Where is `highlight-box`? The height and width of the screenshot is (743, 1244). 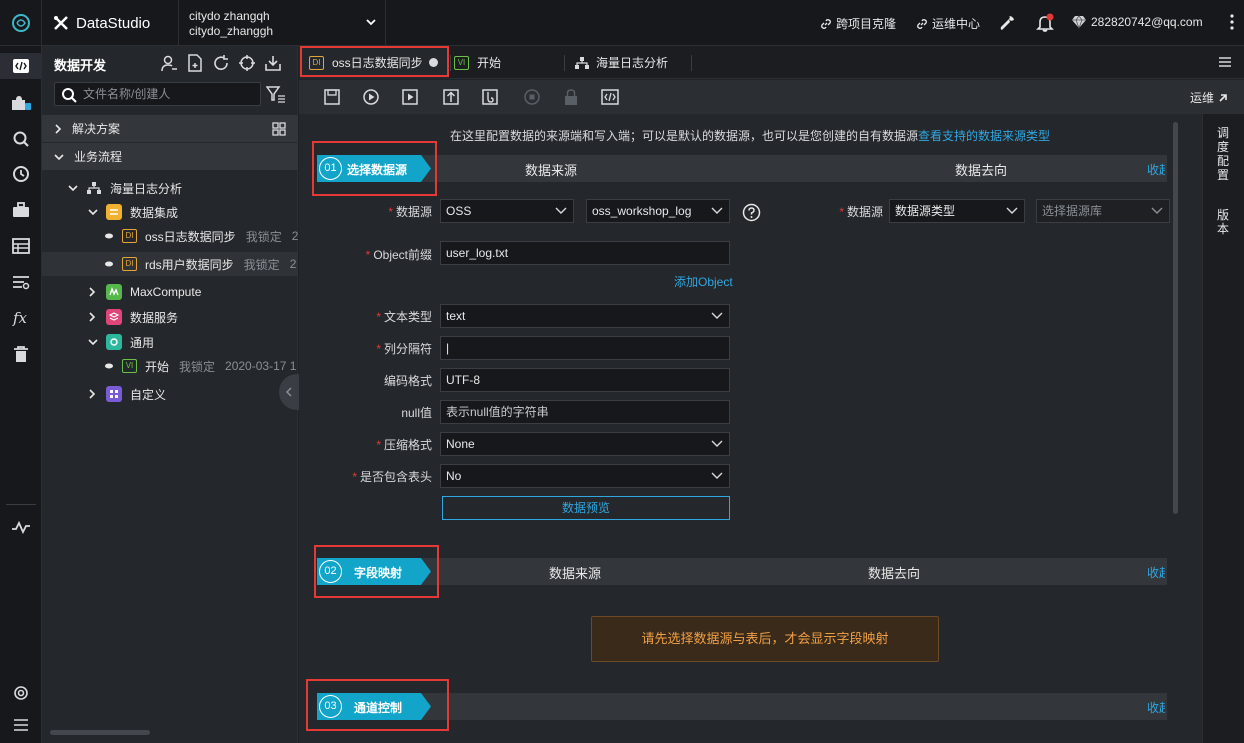
highlight-box is located at coordinates (374, 61).